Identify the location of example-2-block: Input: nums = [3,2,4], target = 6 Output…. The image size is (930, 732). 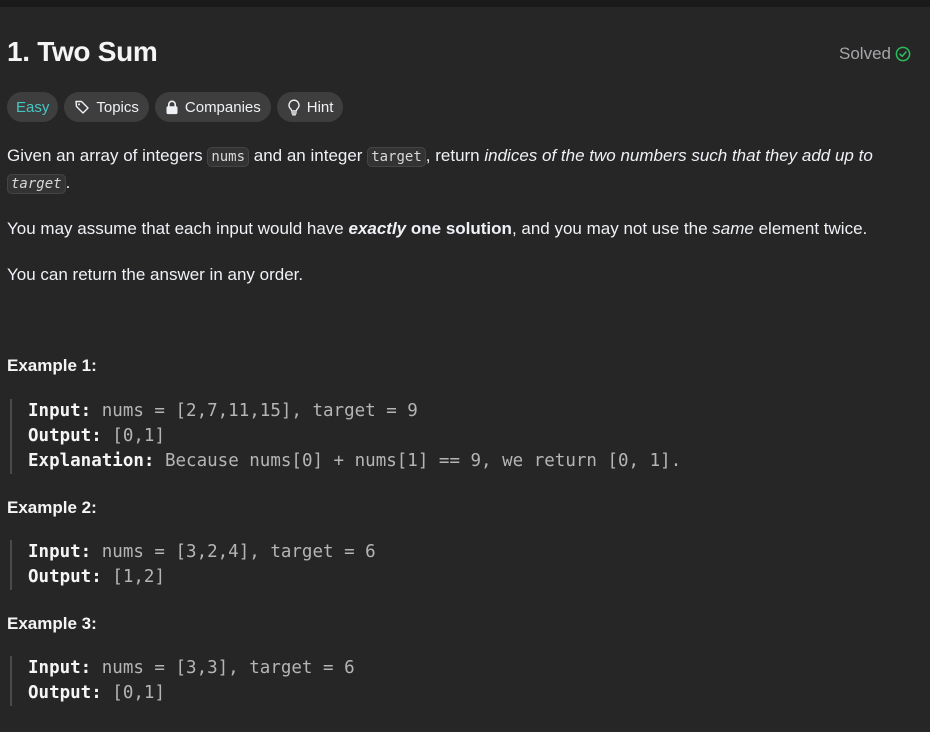
(193, 565).